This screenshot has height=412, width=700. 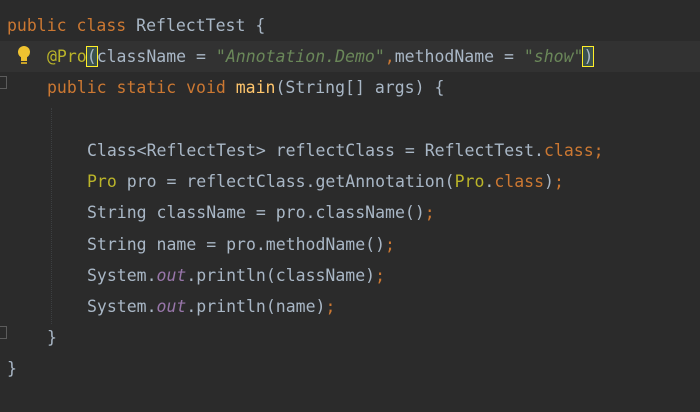 I want to click on line-code: String name = pro.methodName();, so click(x=241, y=244).